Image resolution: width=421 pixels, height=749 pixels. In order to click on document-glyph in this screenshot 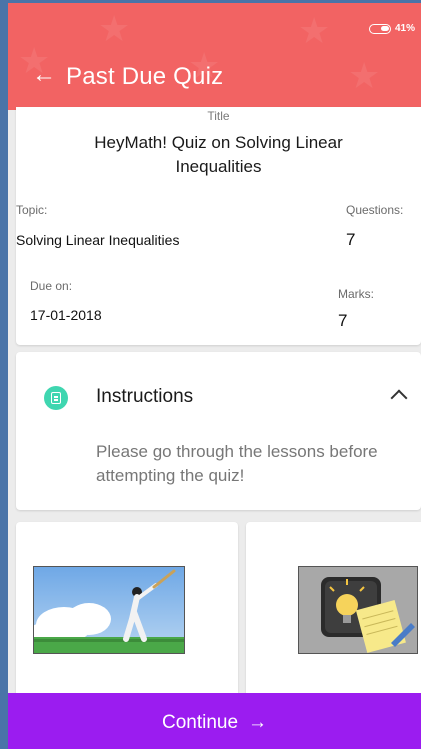, I will do `click(56, 398)`.